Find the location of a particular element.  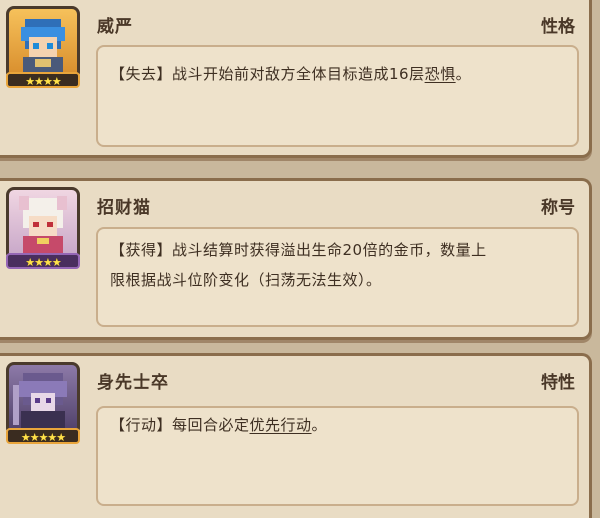

trait-type-label: 称号 is located at coordinates (558, 208).